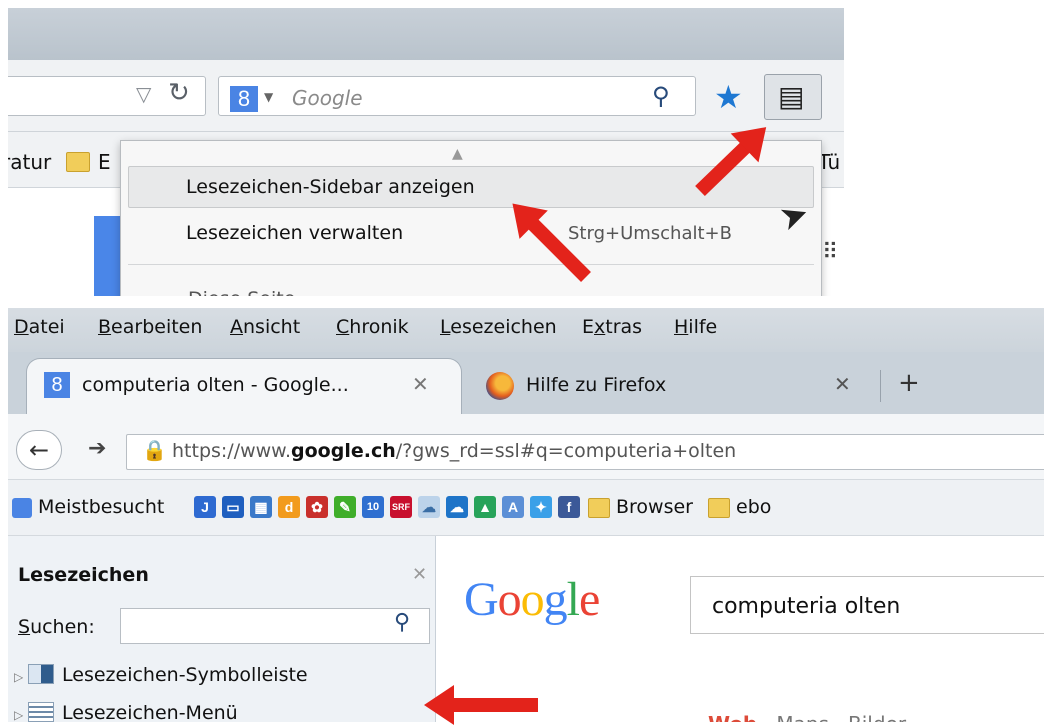 The height and width of the screenshot is (725, 1044). I want to click on menu-separator, so click(471, 264).